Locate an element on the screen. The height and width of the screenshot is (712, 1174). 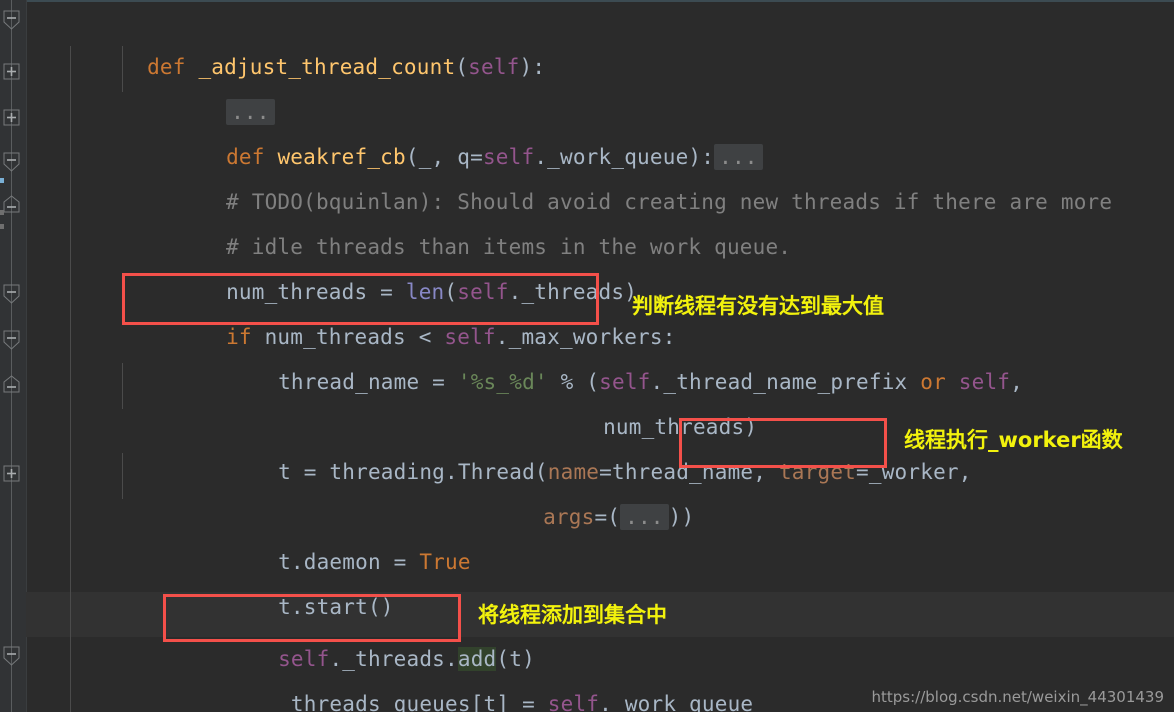
code-line: args=(...)) is located at coordinates (580, 517).